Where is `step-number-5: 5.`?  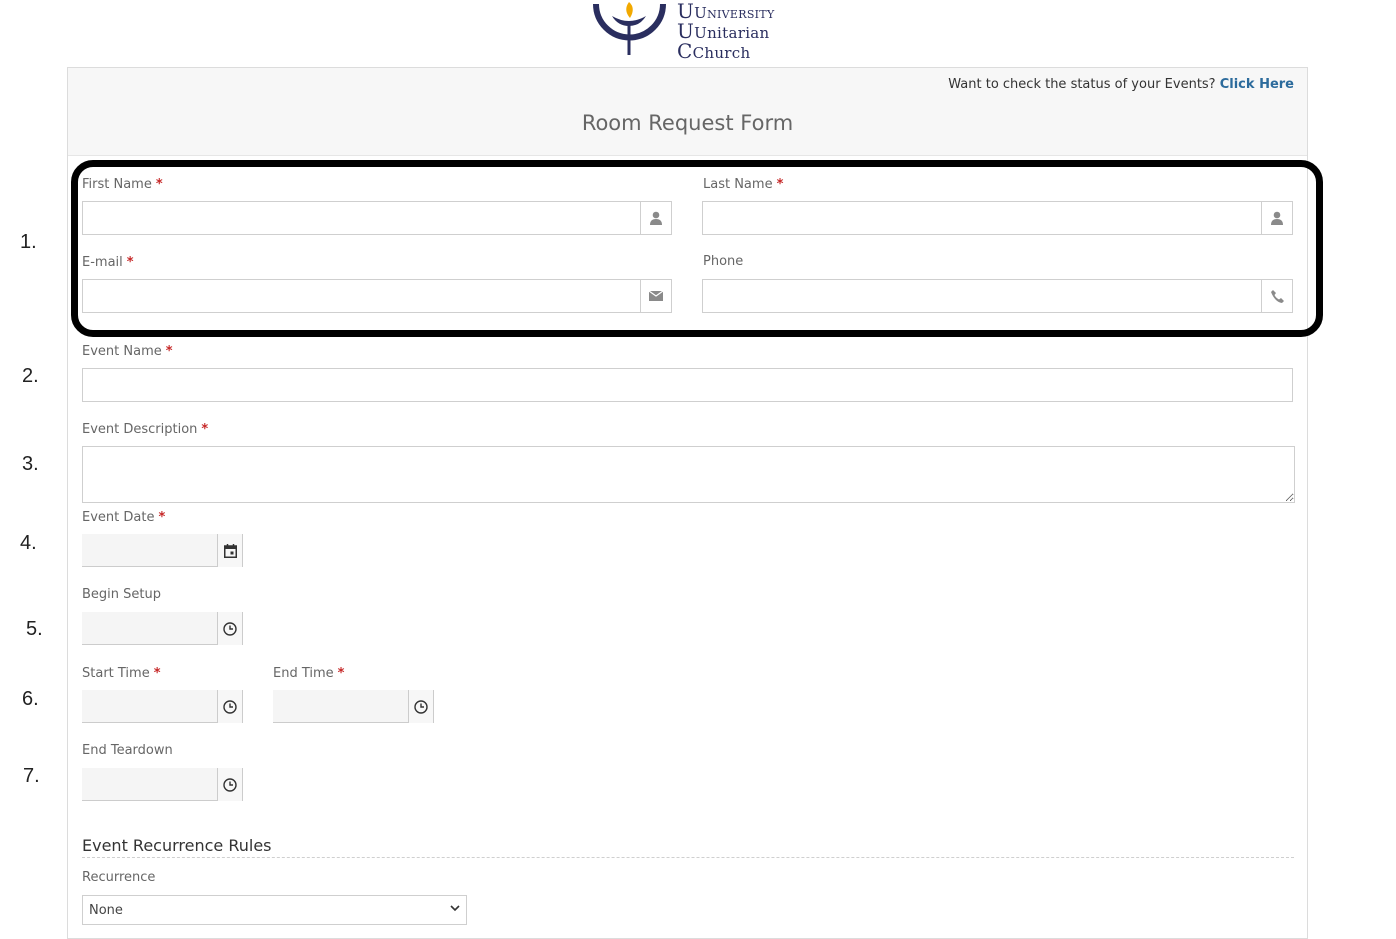 step-number-5: 5. is located at coordinates (34, 629).